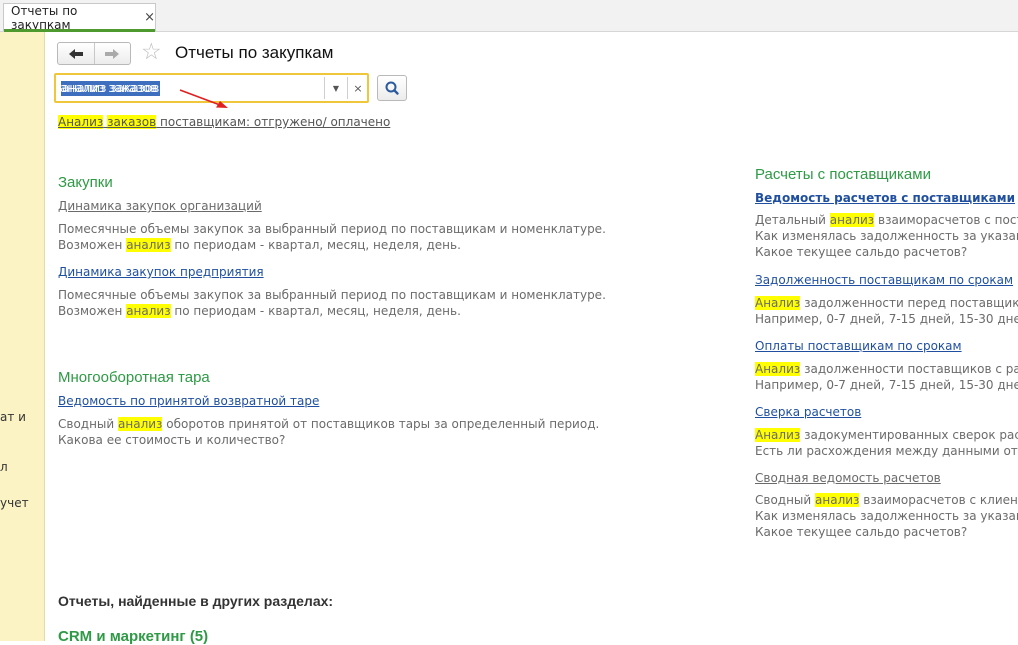  What do you see at coordinates (172, 440) in the screenshot?
I see `description-line: Какова ее стоимость и количество?` at bounding box center [172, 440].